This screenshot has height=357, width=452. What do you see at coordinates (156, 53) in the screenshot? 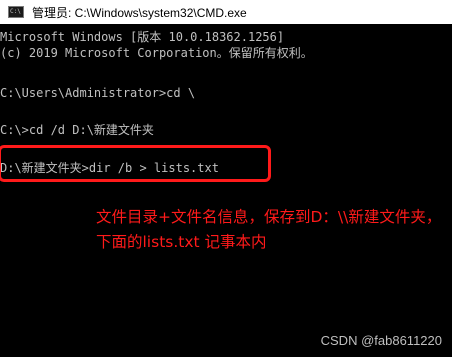
I see `console-line-copyright: (c) 2019 Microsoft Corporation。保留所有权利。` at bounding box center [156, 53].